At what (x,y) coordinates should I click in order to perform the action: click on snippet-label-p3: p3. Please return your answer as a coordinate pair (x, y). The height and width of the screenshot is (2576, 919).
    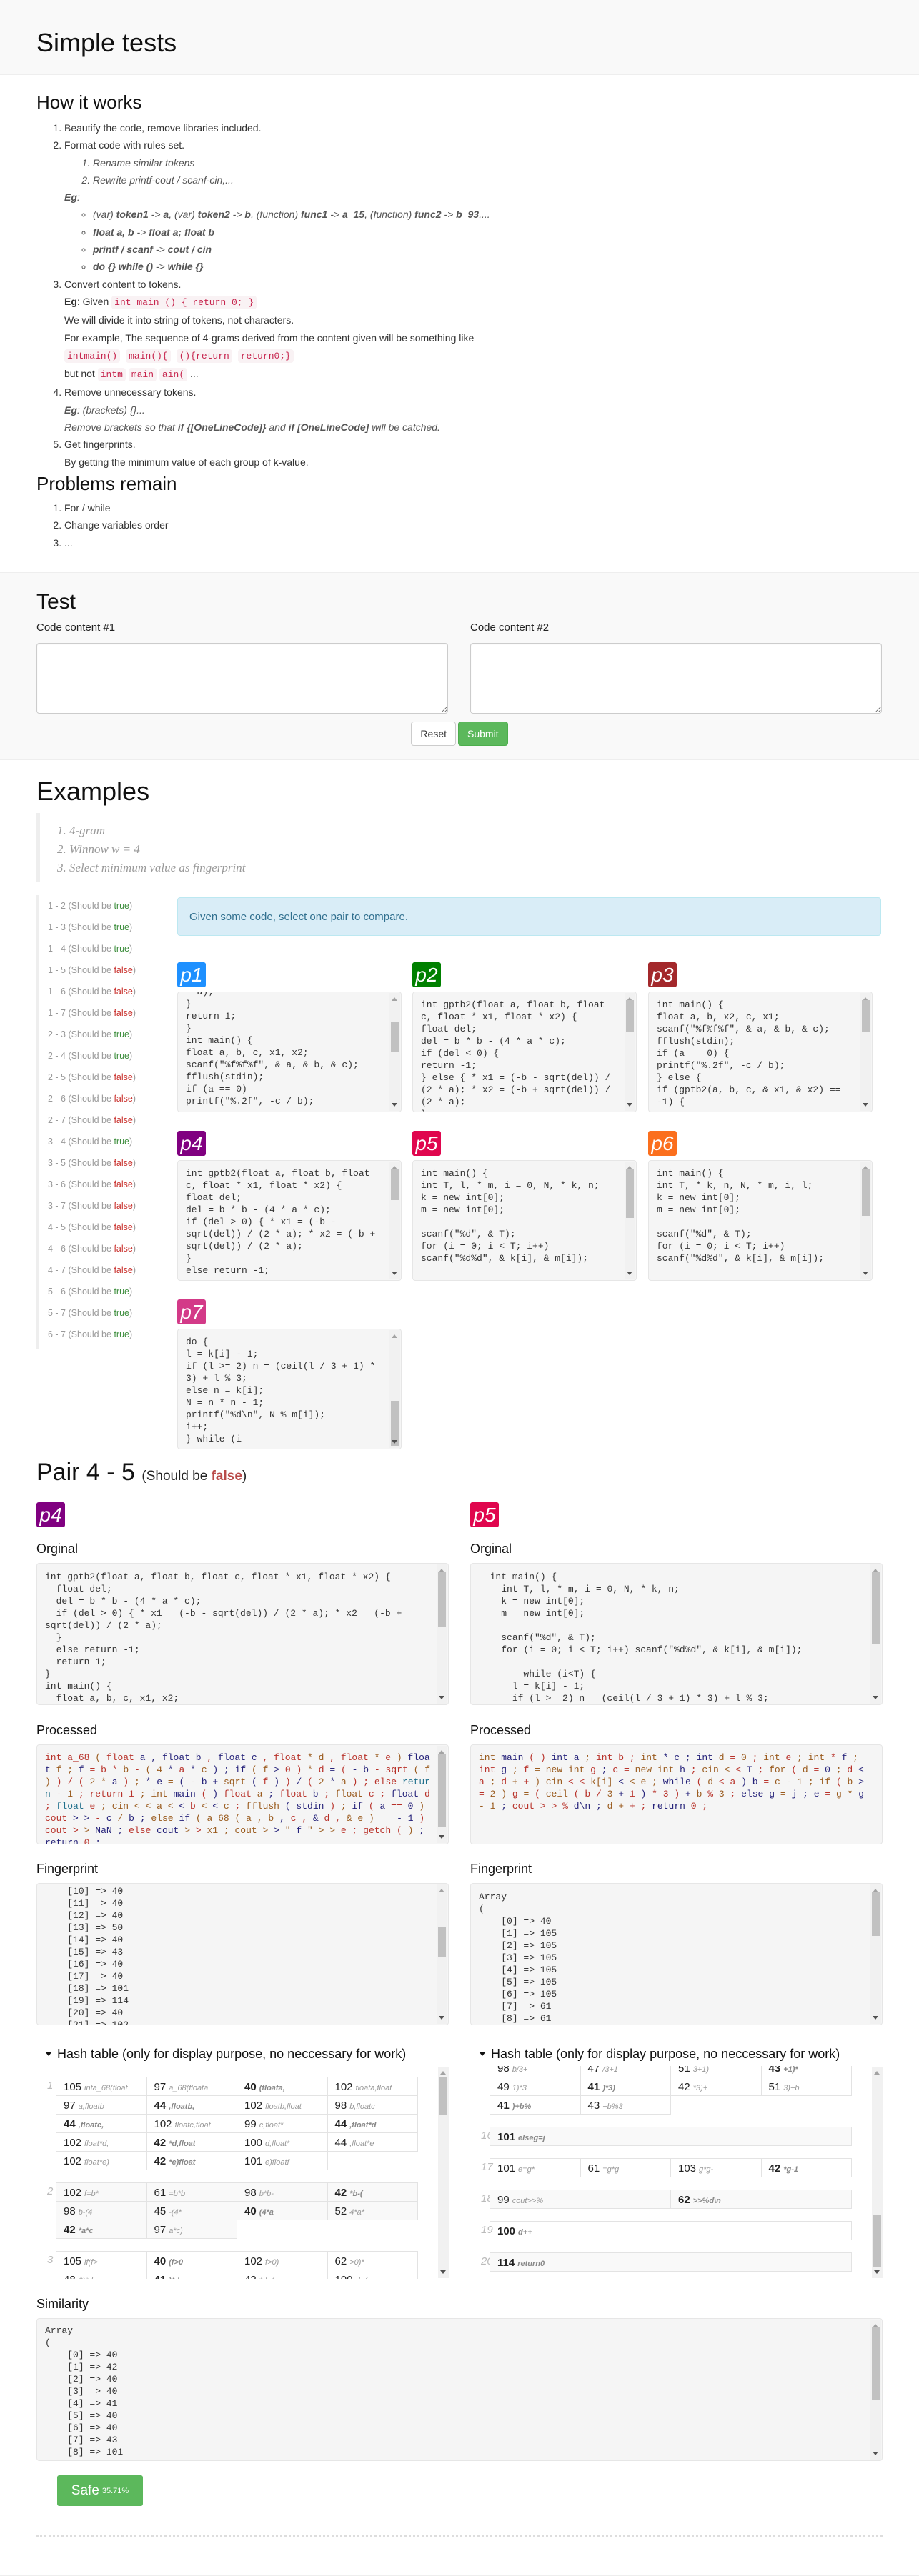
    Looking at the image, I should click on (662, 974).